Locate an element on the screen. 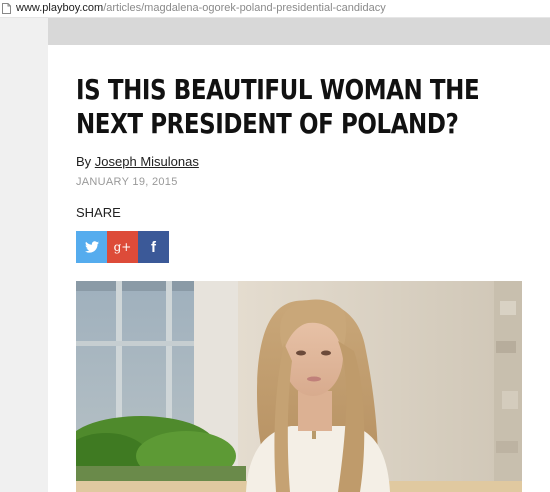  headline-line-1: IS THIS BEAUTIFUL WOMAN THE is located at coordinates (278, 89).